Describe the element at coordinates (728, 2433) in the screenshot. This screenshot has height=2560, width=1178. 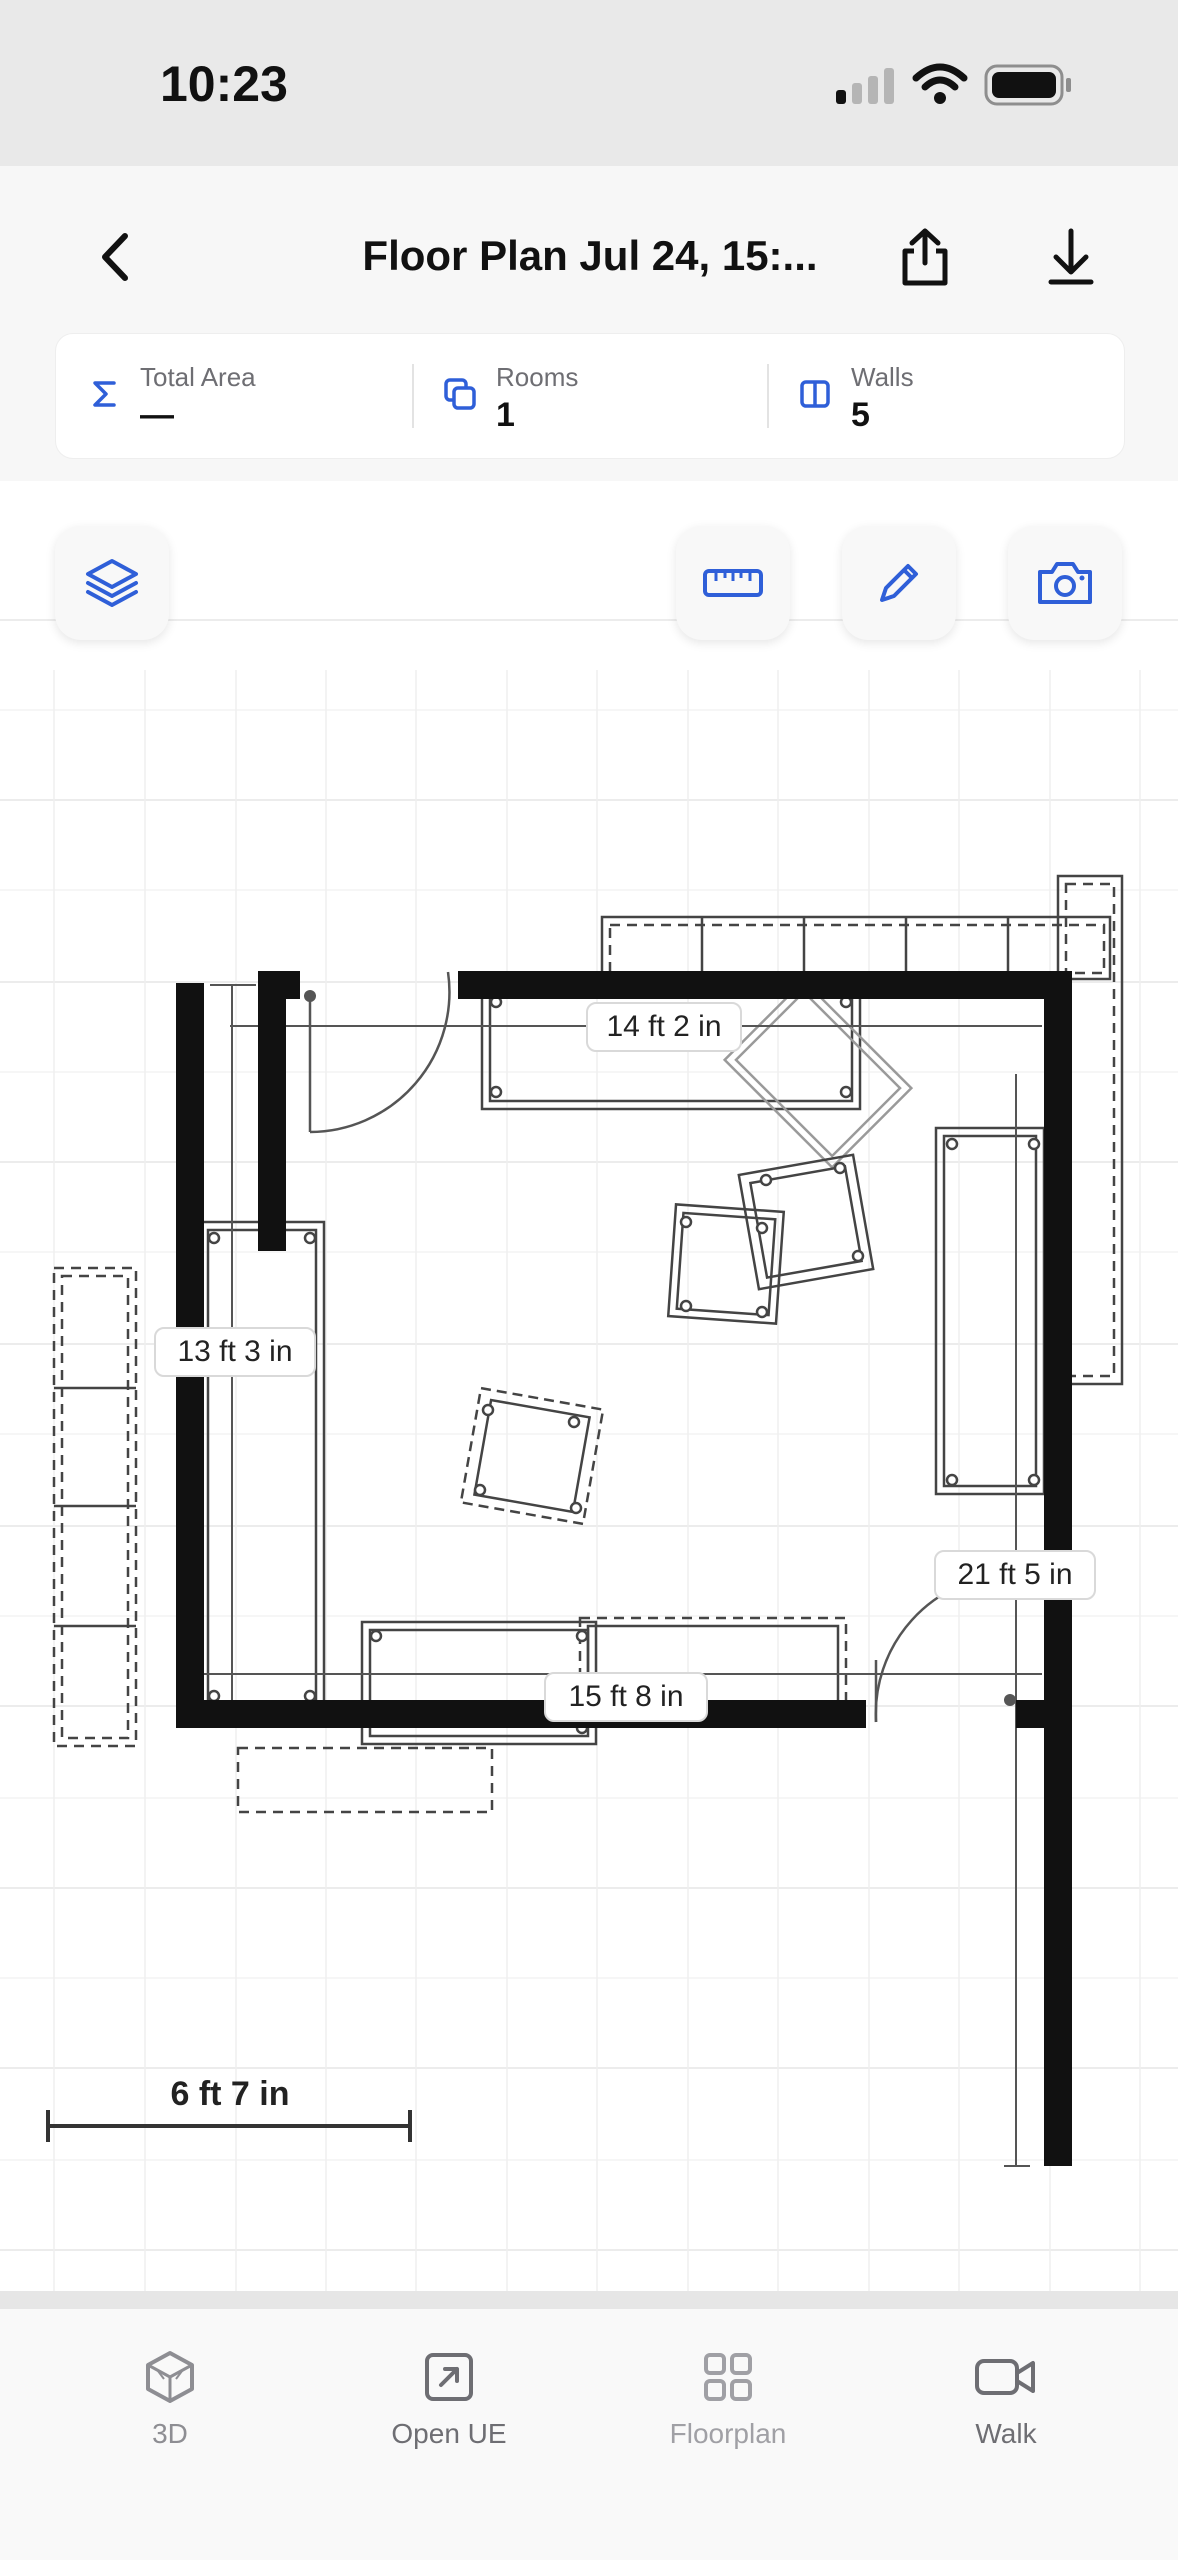
I see `tab-label: Floorplan` at that location.